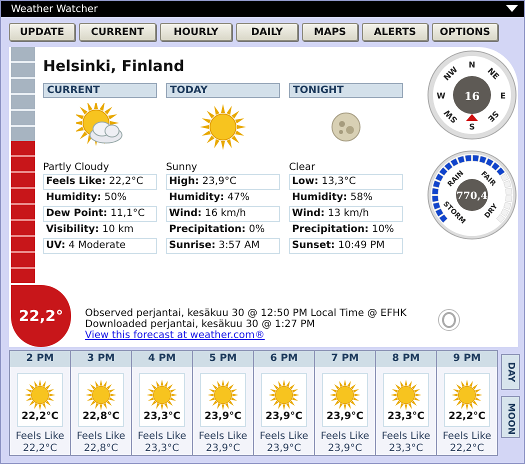  I want to click on detail-row: Sunrise: 3:57 AM, so click(223, 246).